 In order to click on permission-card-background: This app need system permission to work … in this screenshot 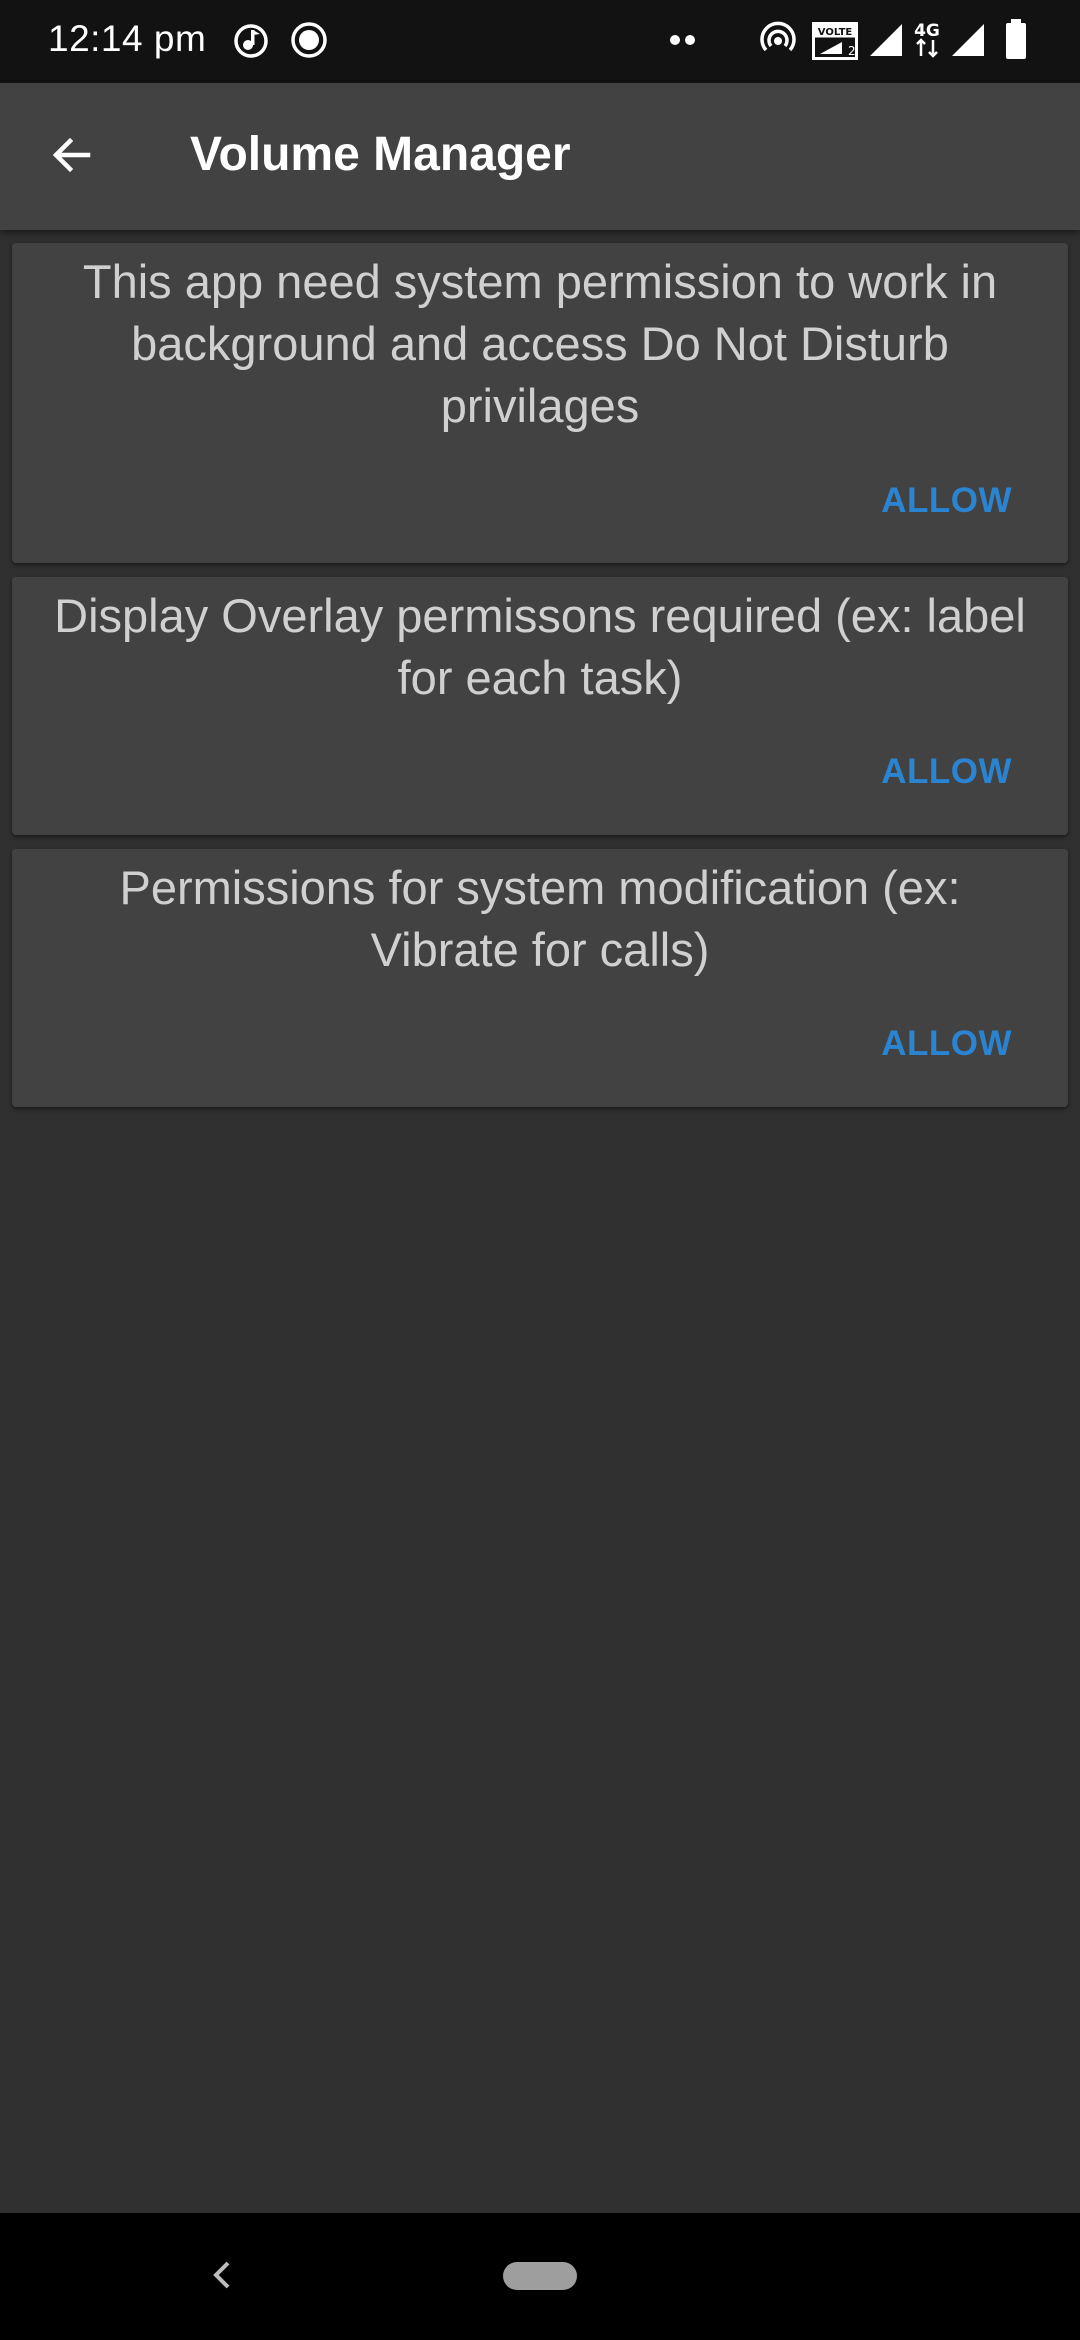, I will do `click(540, 403)`.